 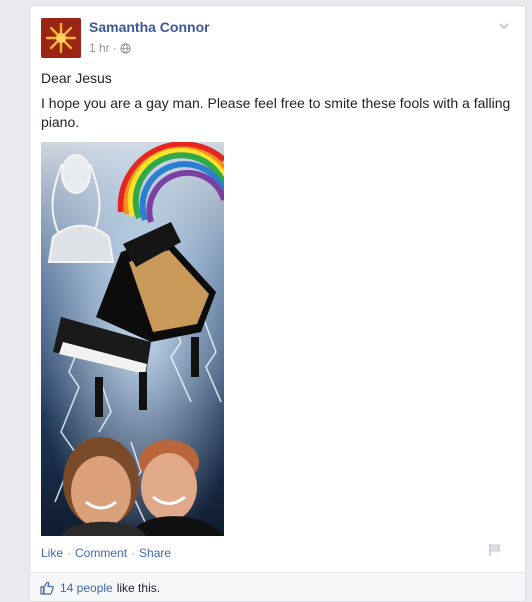 What do you see at coordinates (495, 550) in the screenshot?
I see `flag-icon` at bounding box center [495, 550].